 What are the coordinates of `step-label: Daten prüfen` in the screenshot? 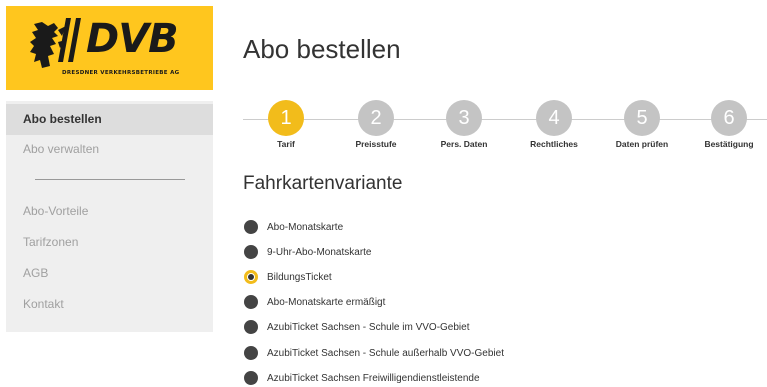 It's located at (642, 144).